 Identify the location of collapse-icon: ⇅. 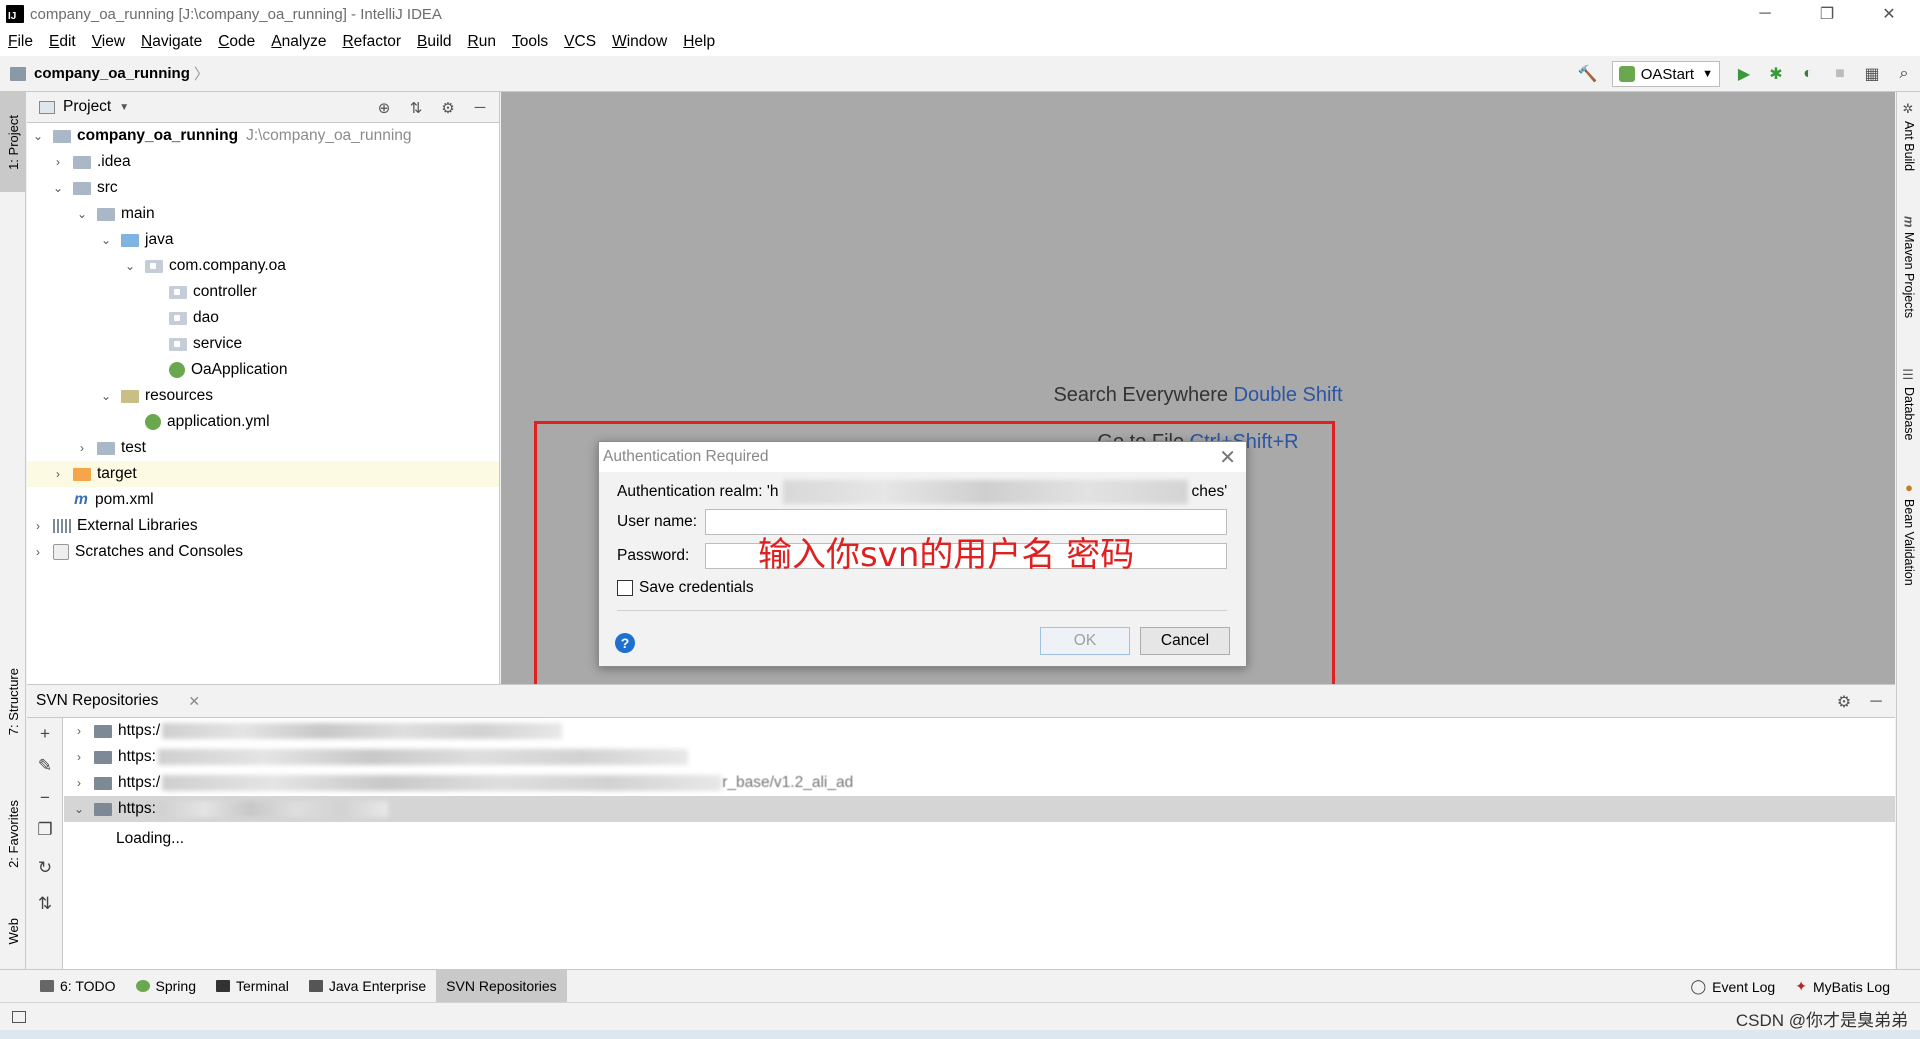
(45, 904).